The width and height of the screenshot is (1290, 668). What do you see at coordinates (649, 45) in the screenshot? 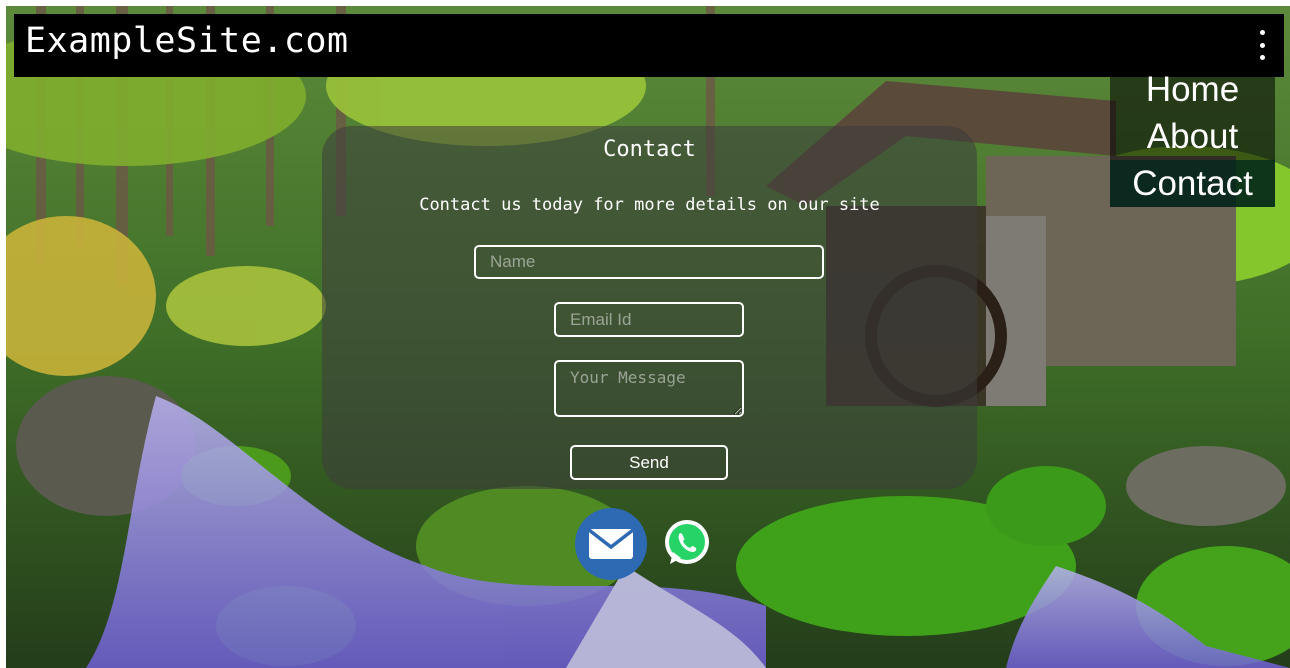
I see `header-bar: ExampleSite.com` at bounding box center [649, 45].